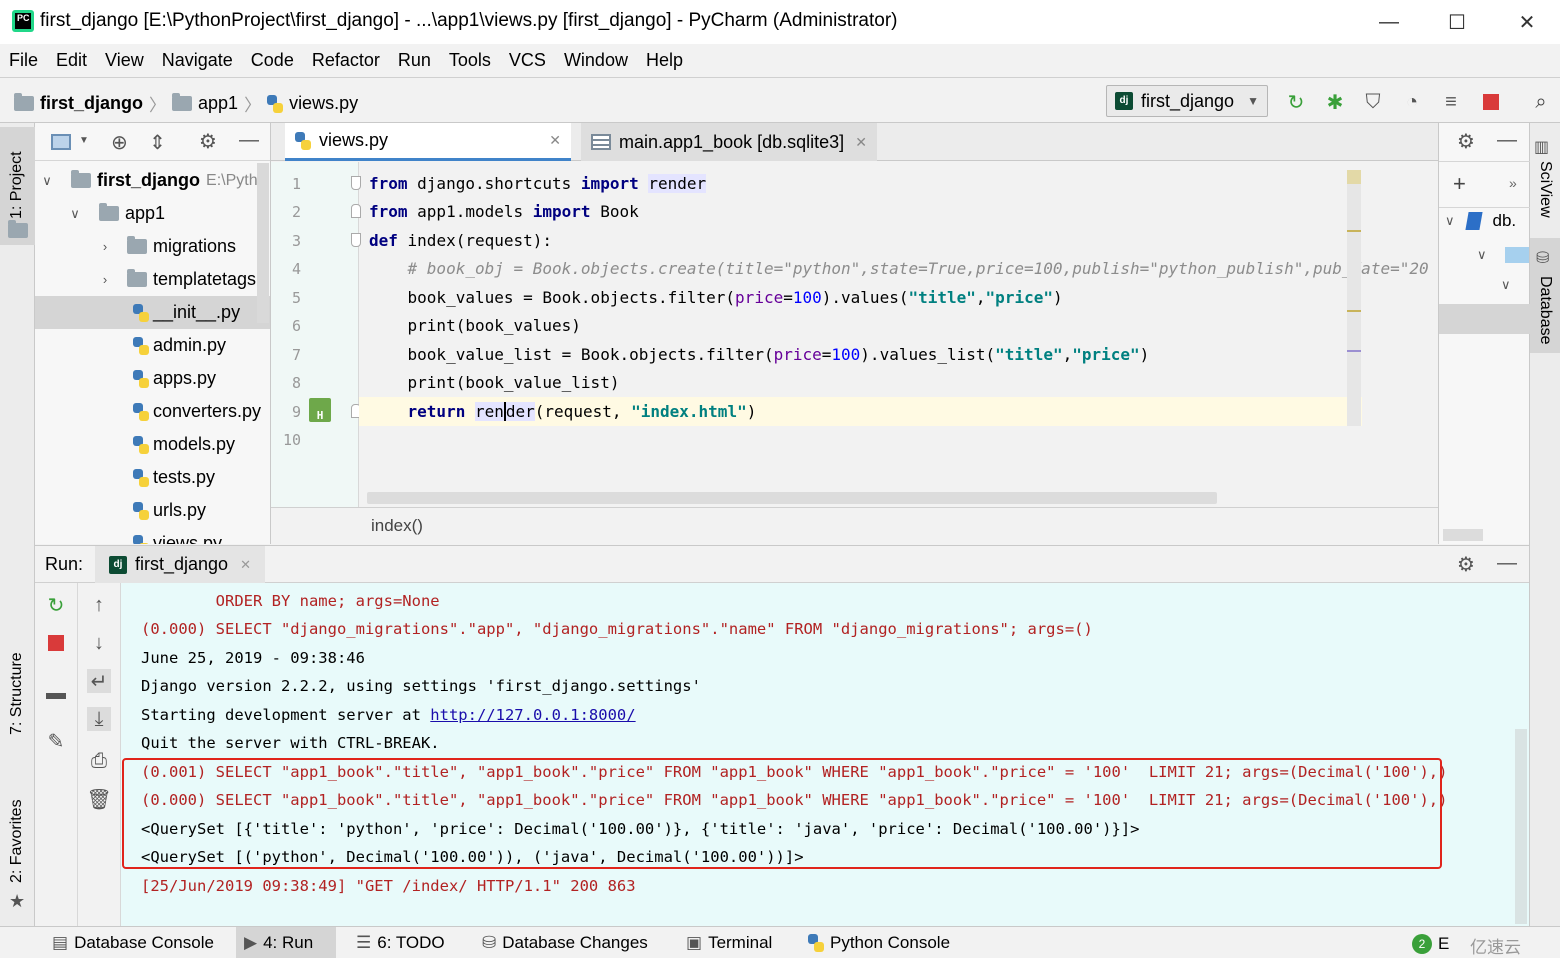 The width and height of the screenshot is (1560, 958). I want to click on tree-item-init: __init__.py, so click(152, 312).